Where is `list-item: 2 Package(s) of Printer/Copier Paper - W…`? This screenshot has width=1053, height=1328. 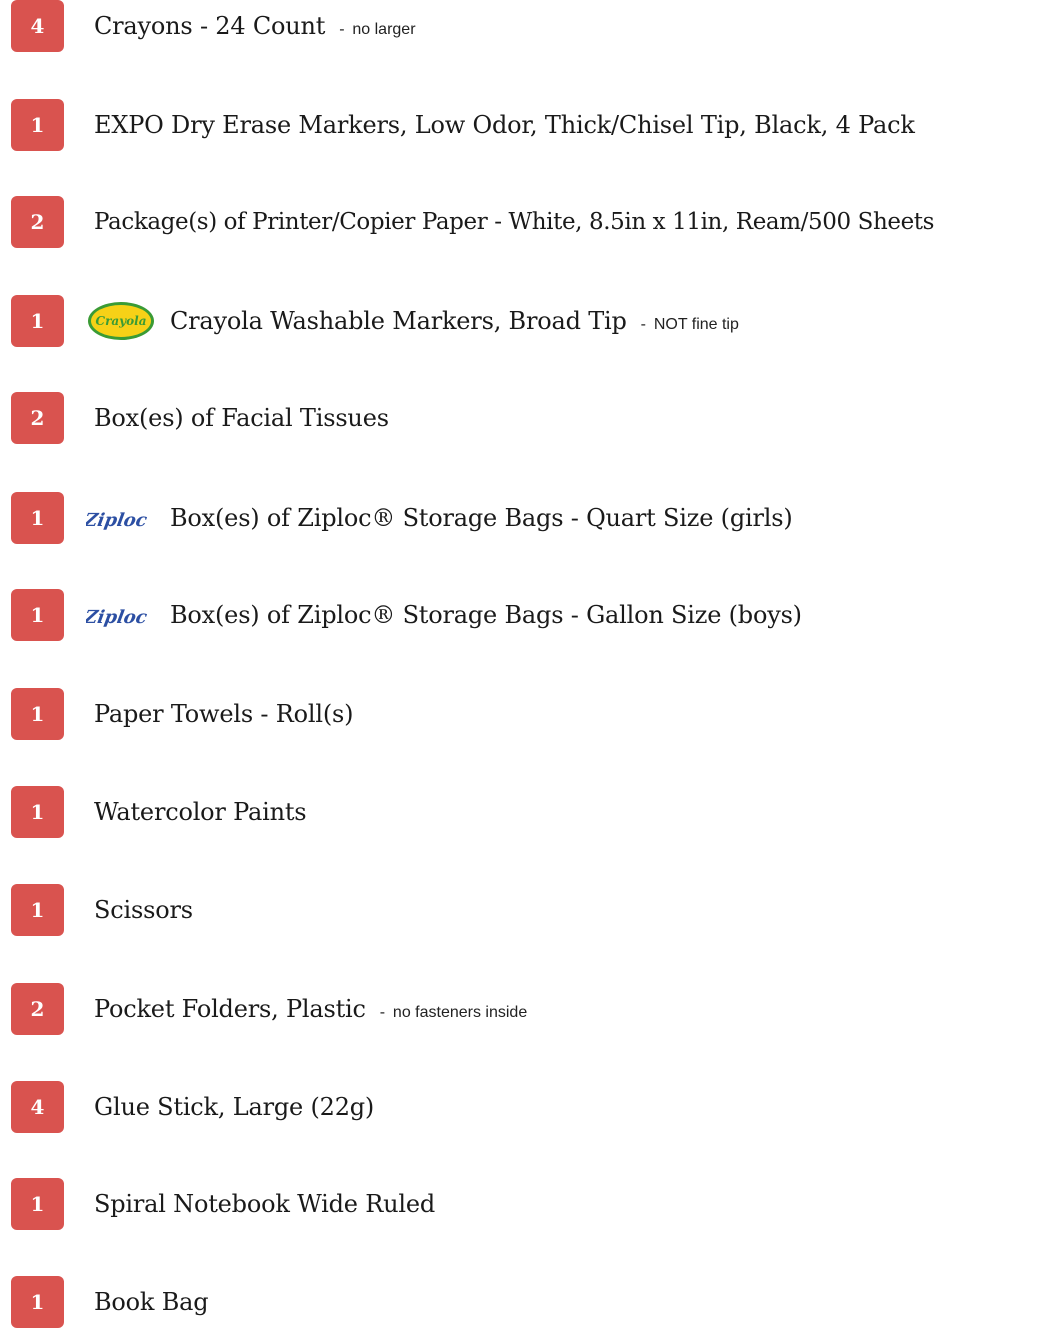
list-item: 2 Package(s) of Printer/Copier Paper - W… is located at coordinates (526, 222).